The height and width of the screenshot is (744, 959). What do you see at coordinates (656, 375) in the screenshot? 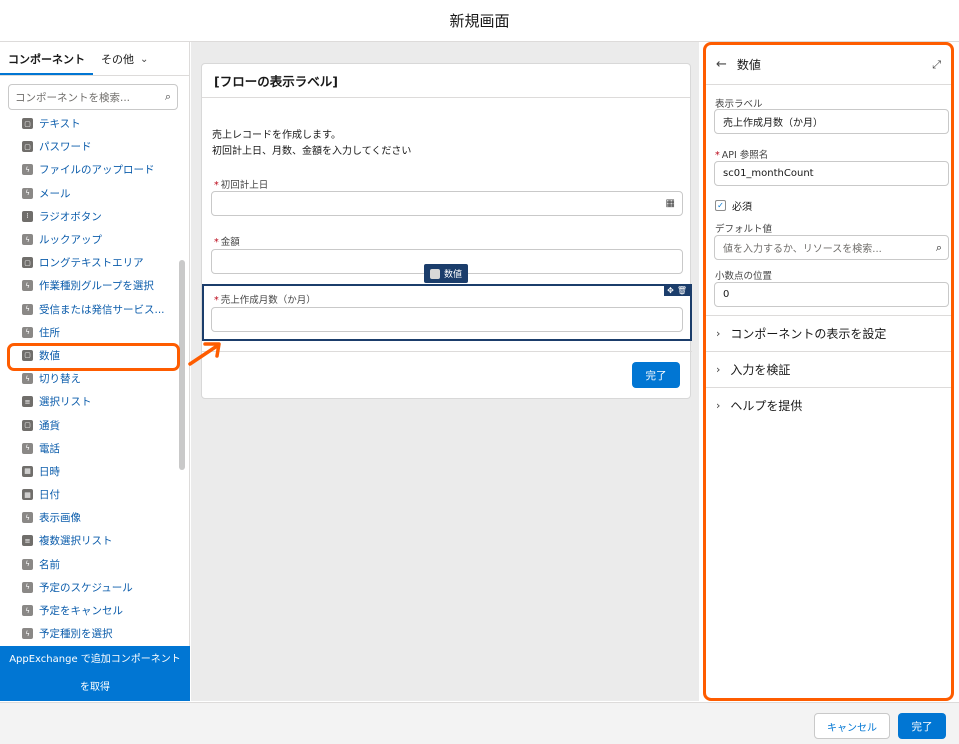
I see `preview-done-button: 完了` at bounding box center [656, 375].